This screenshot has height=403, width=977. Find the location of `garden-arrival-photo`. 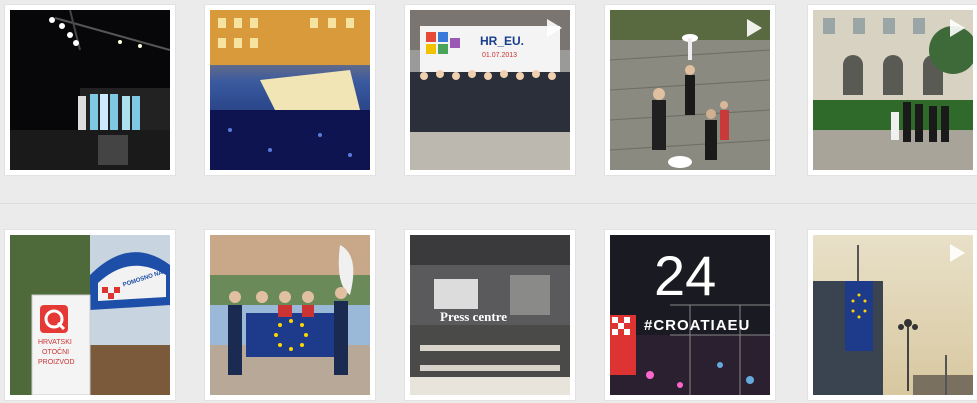

garden-arrival-photo is located at coordinates (893, 90).